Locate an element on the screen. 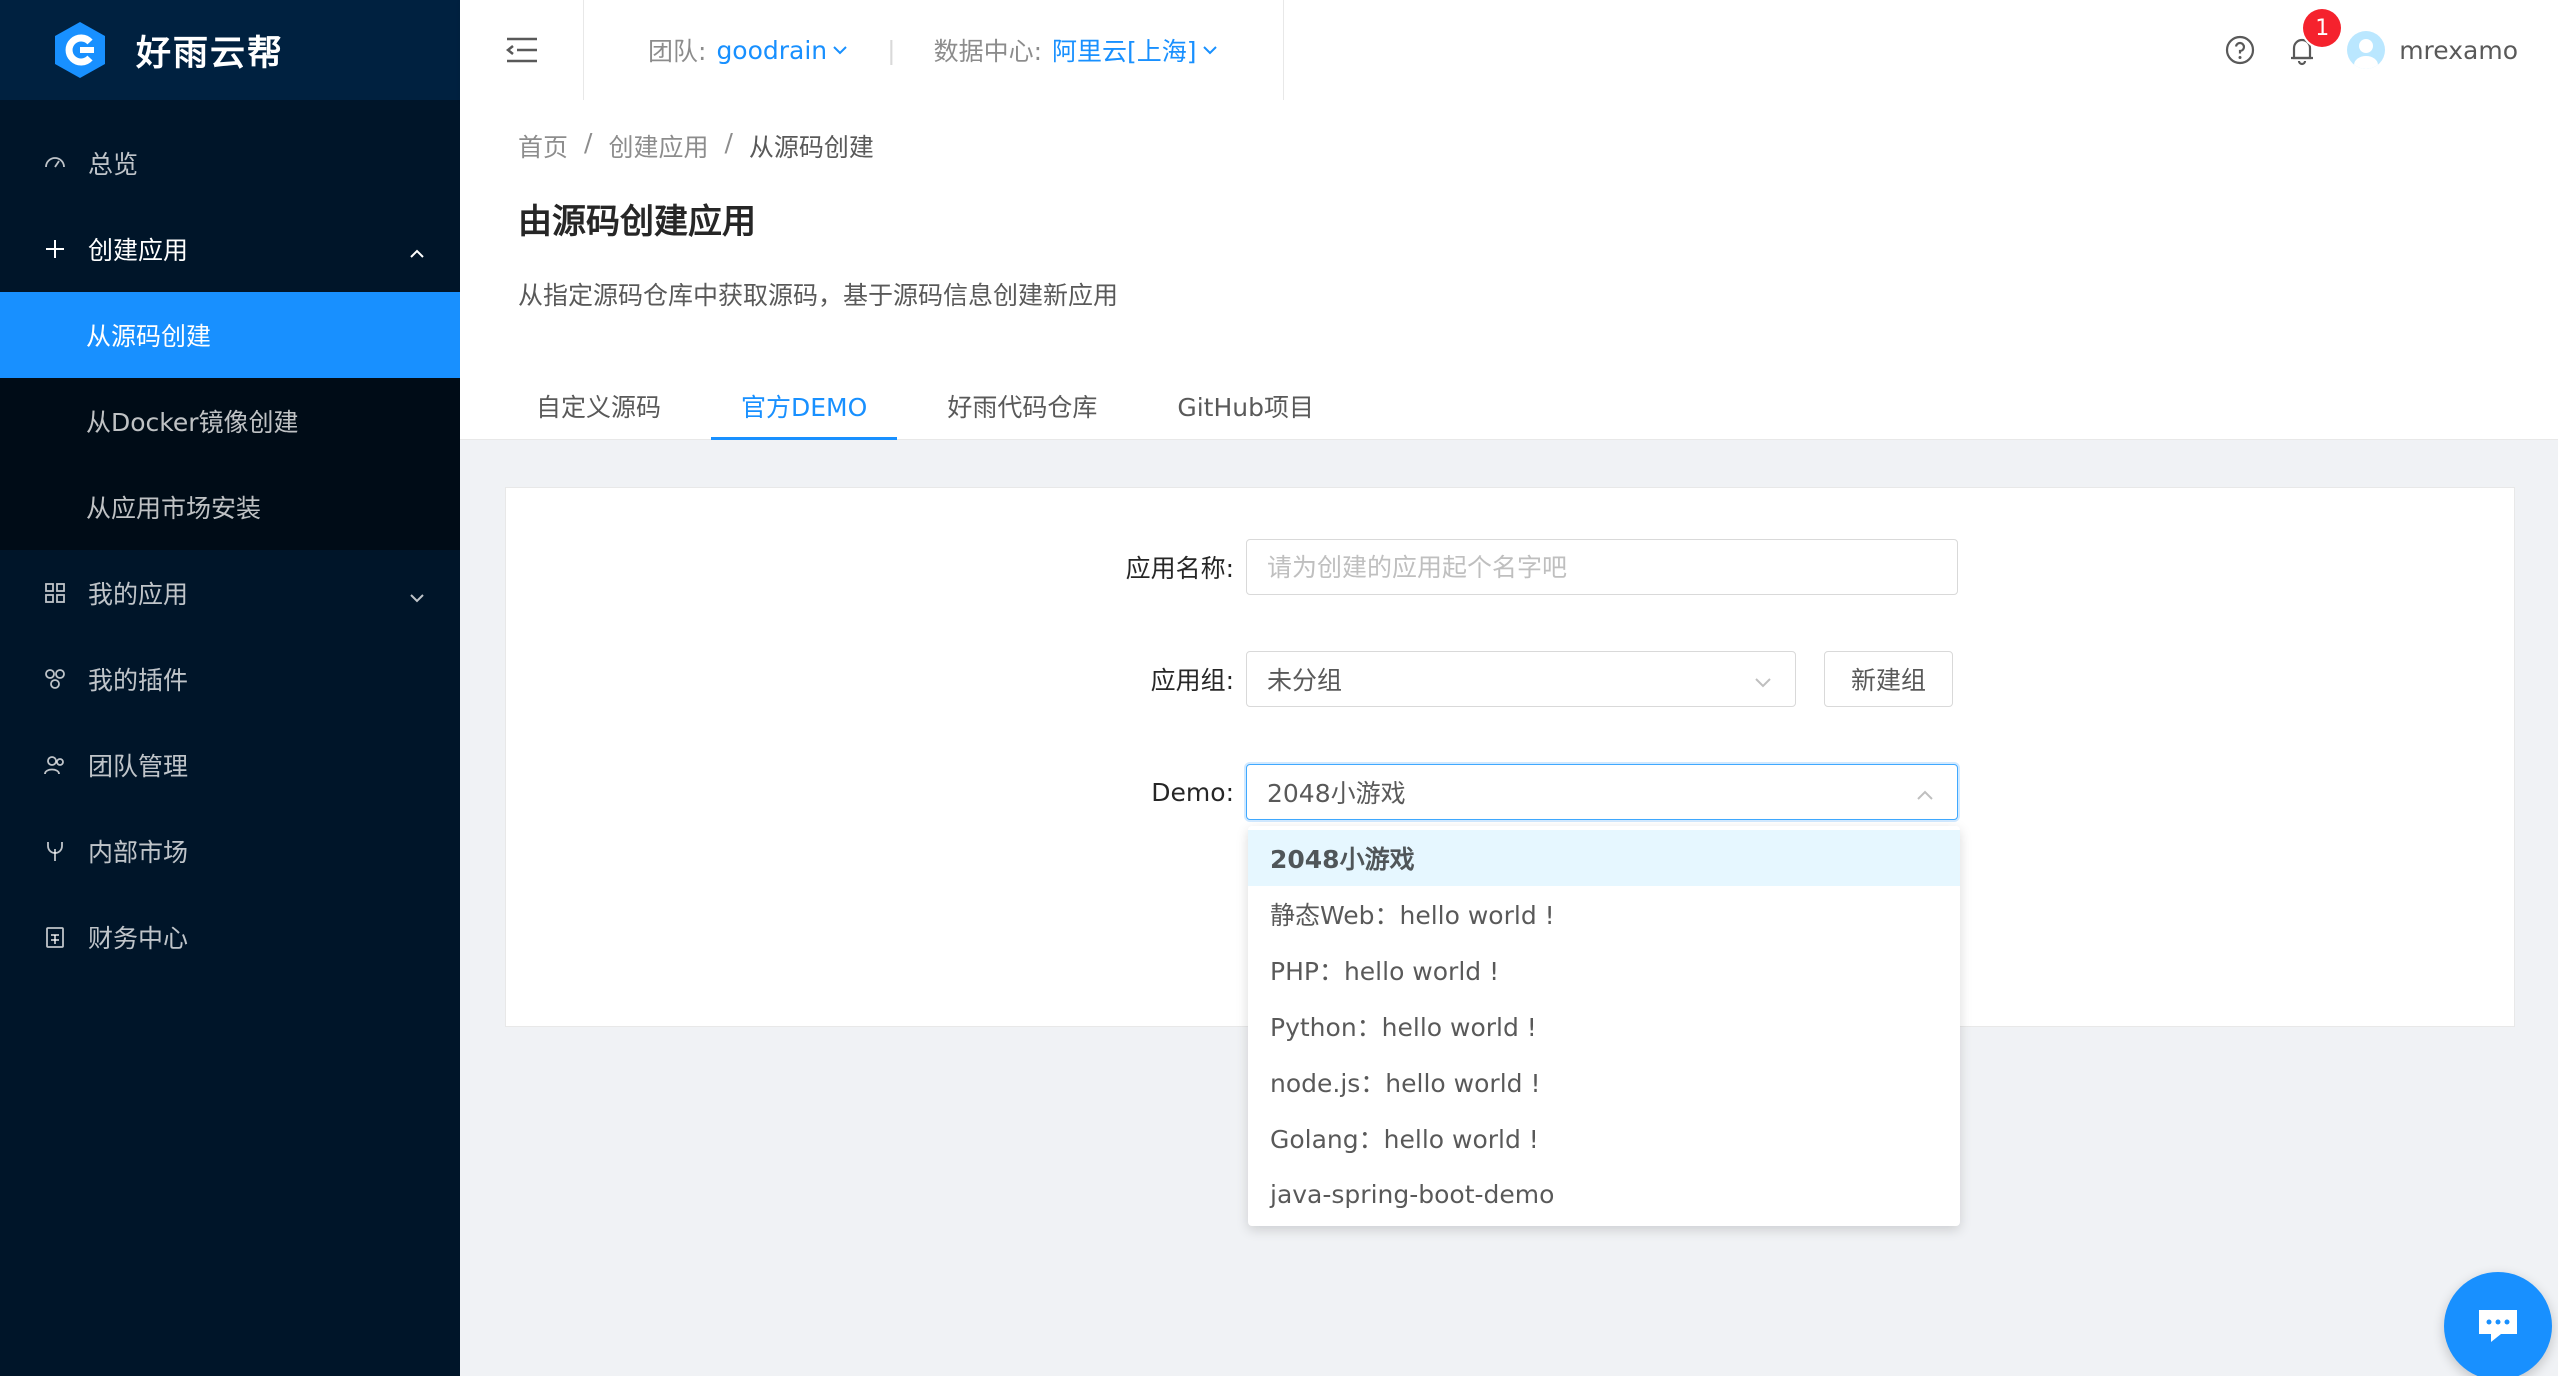 This screenshot has width=2558, height=1376. appstore-icon is located at coordinates (55, 593).